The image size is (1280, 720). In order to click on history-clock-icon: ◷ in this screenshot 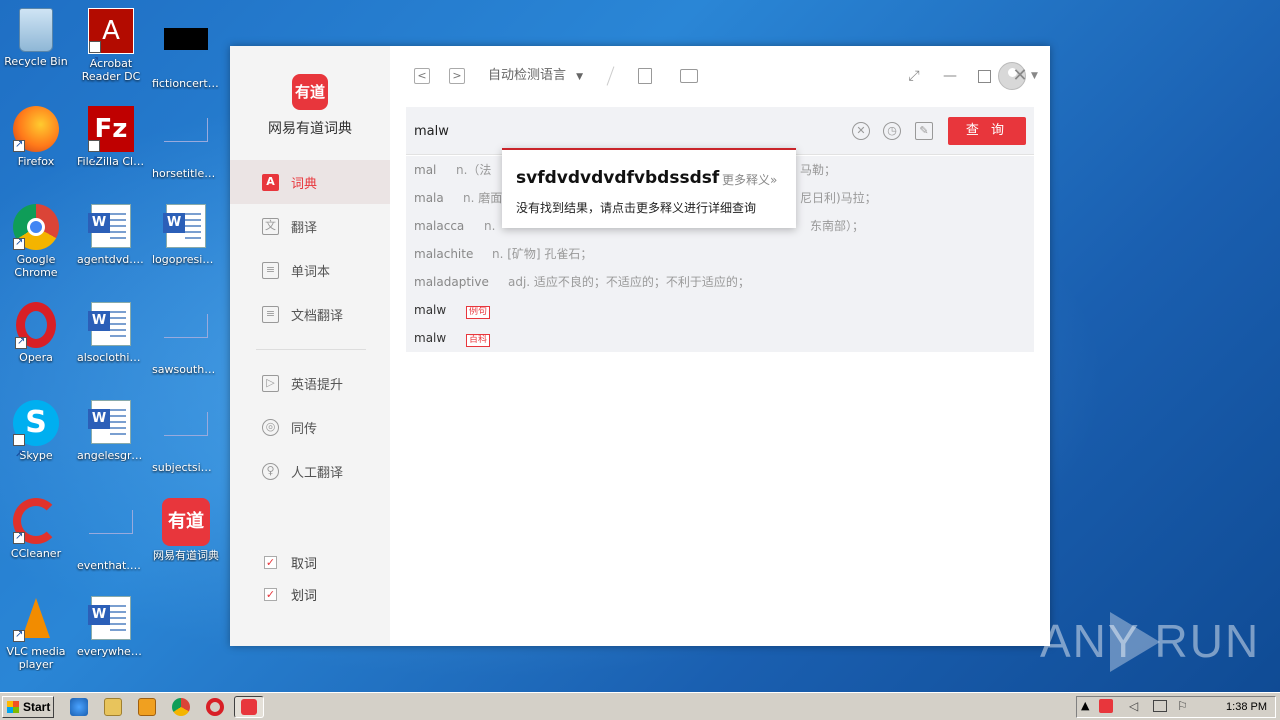, I will do `click(892, 131)`.